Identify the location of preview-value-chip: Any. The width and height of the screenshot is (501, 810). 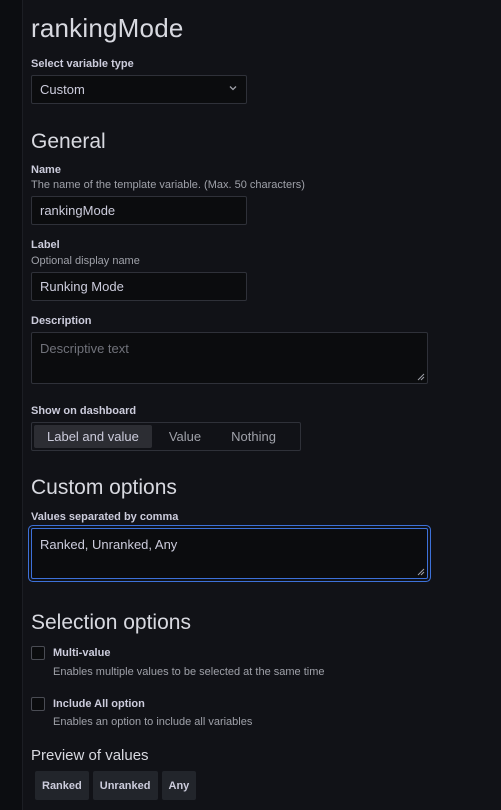
(179, 785).